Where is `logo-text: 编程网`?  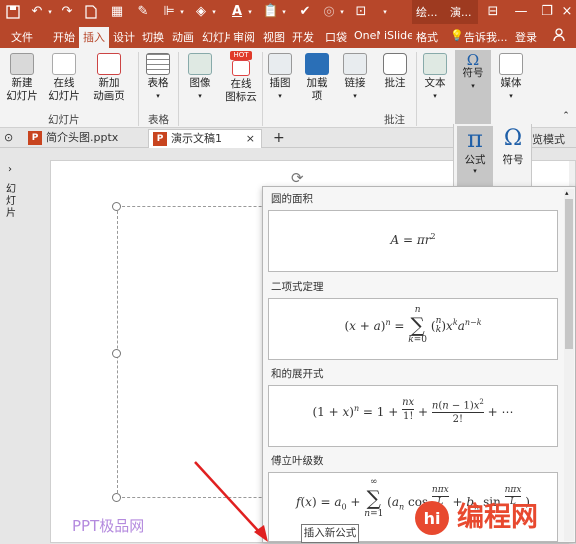
logo-text: 编程网 is located at coordinates (497, 517).